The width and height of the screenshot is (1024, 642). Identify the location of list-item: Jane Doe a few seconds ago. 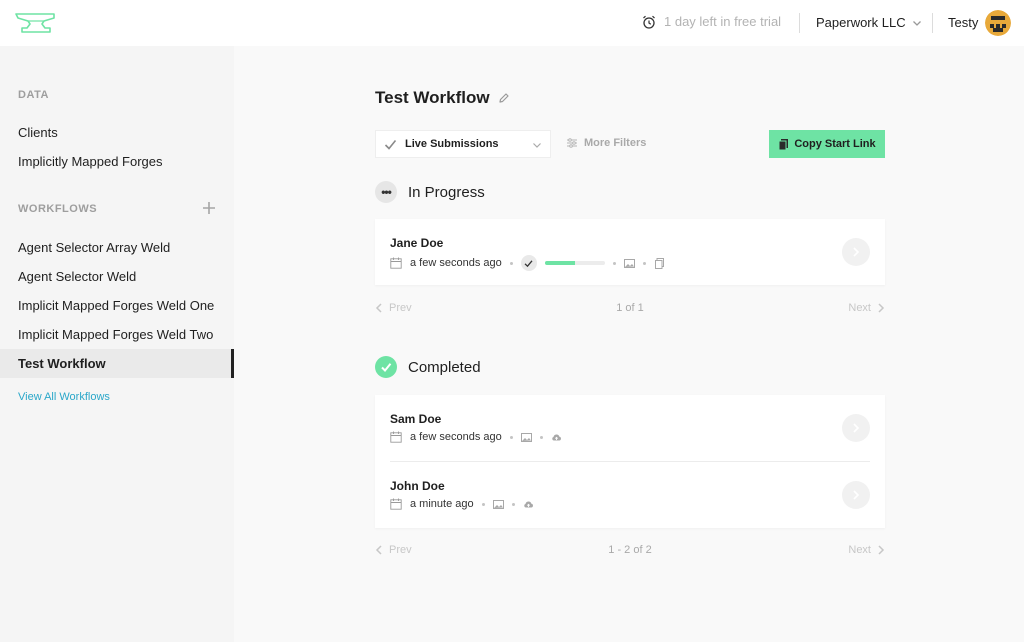
(630, 252).